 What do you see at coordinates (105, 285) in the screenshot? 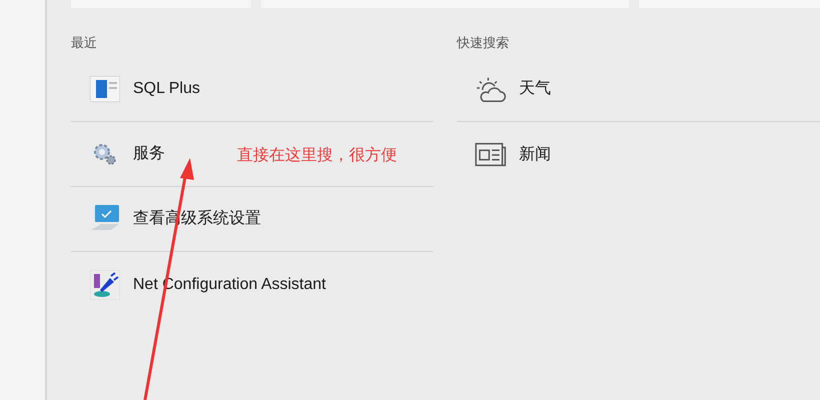
I see `plug-icon` at bounding box center [105, 285].